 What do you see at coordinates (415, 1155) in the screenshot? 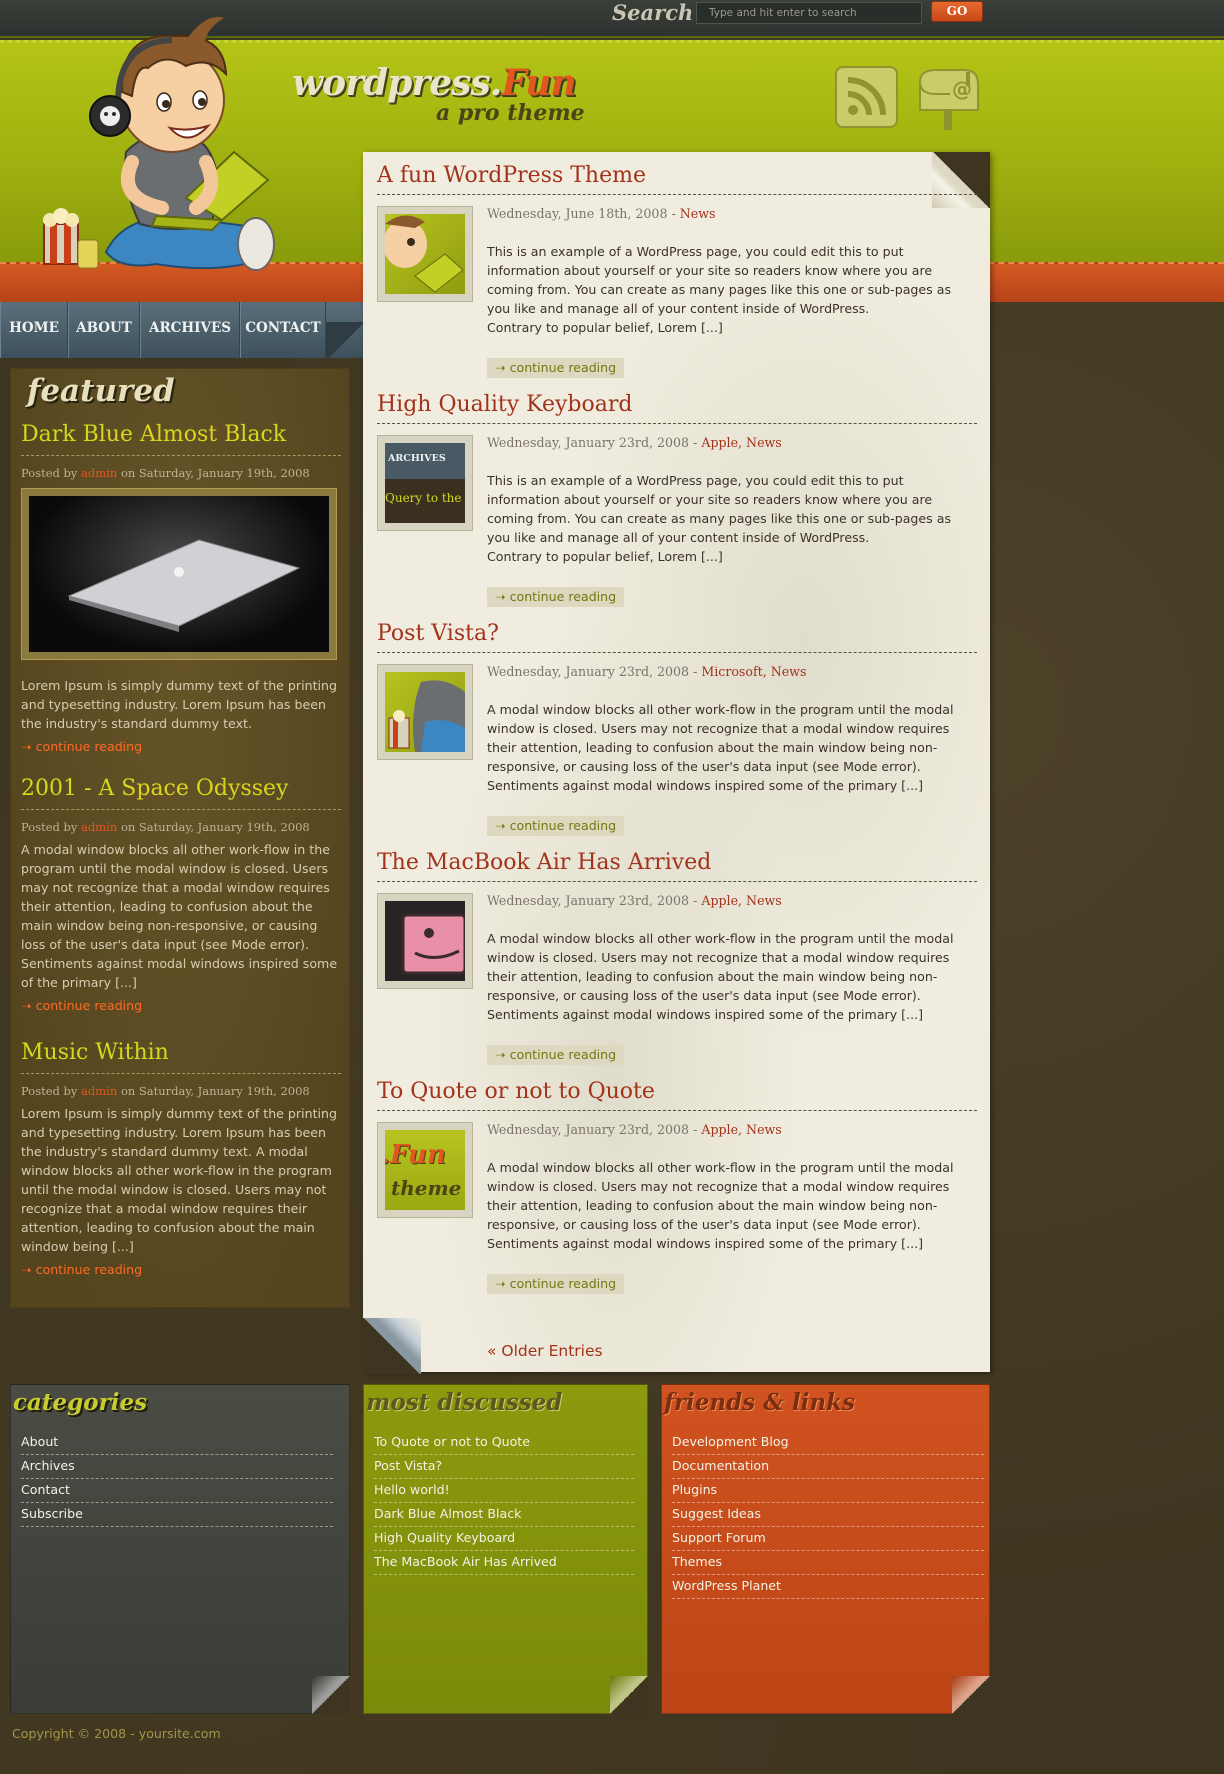
I see `thumb-caption: .Fun` at bounding box center [415, 1155].